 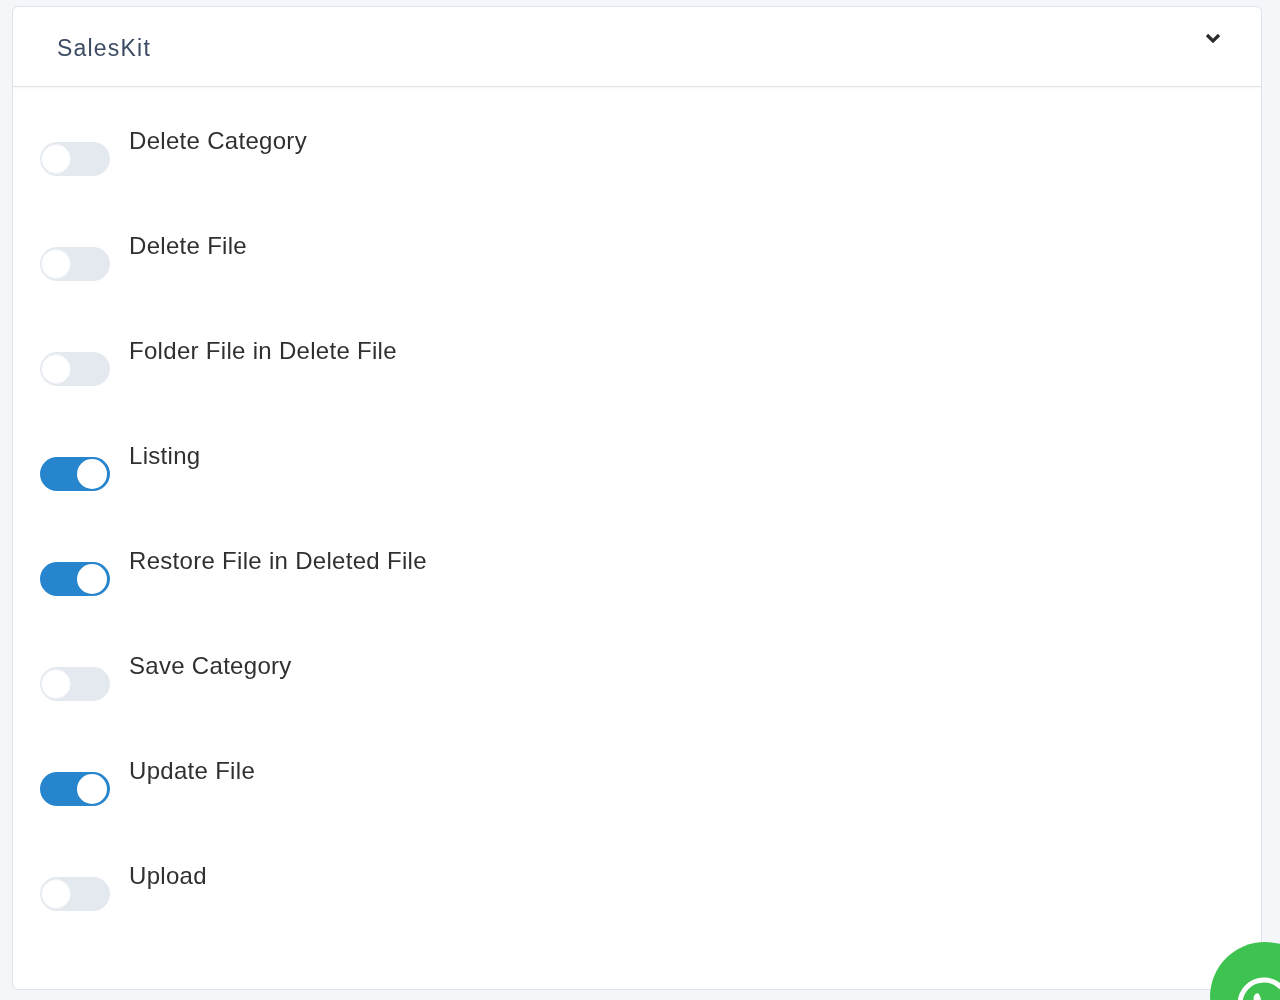 I want to click on panel-title: SalesKit, so click(x=104, y=48).